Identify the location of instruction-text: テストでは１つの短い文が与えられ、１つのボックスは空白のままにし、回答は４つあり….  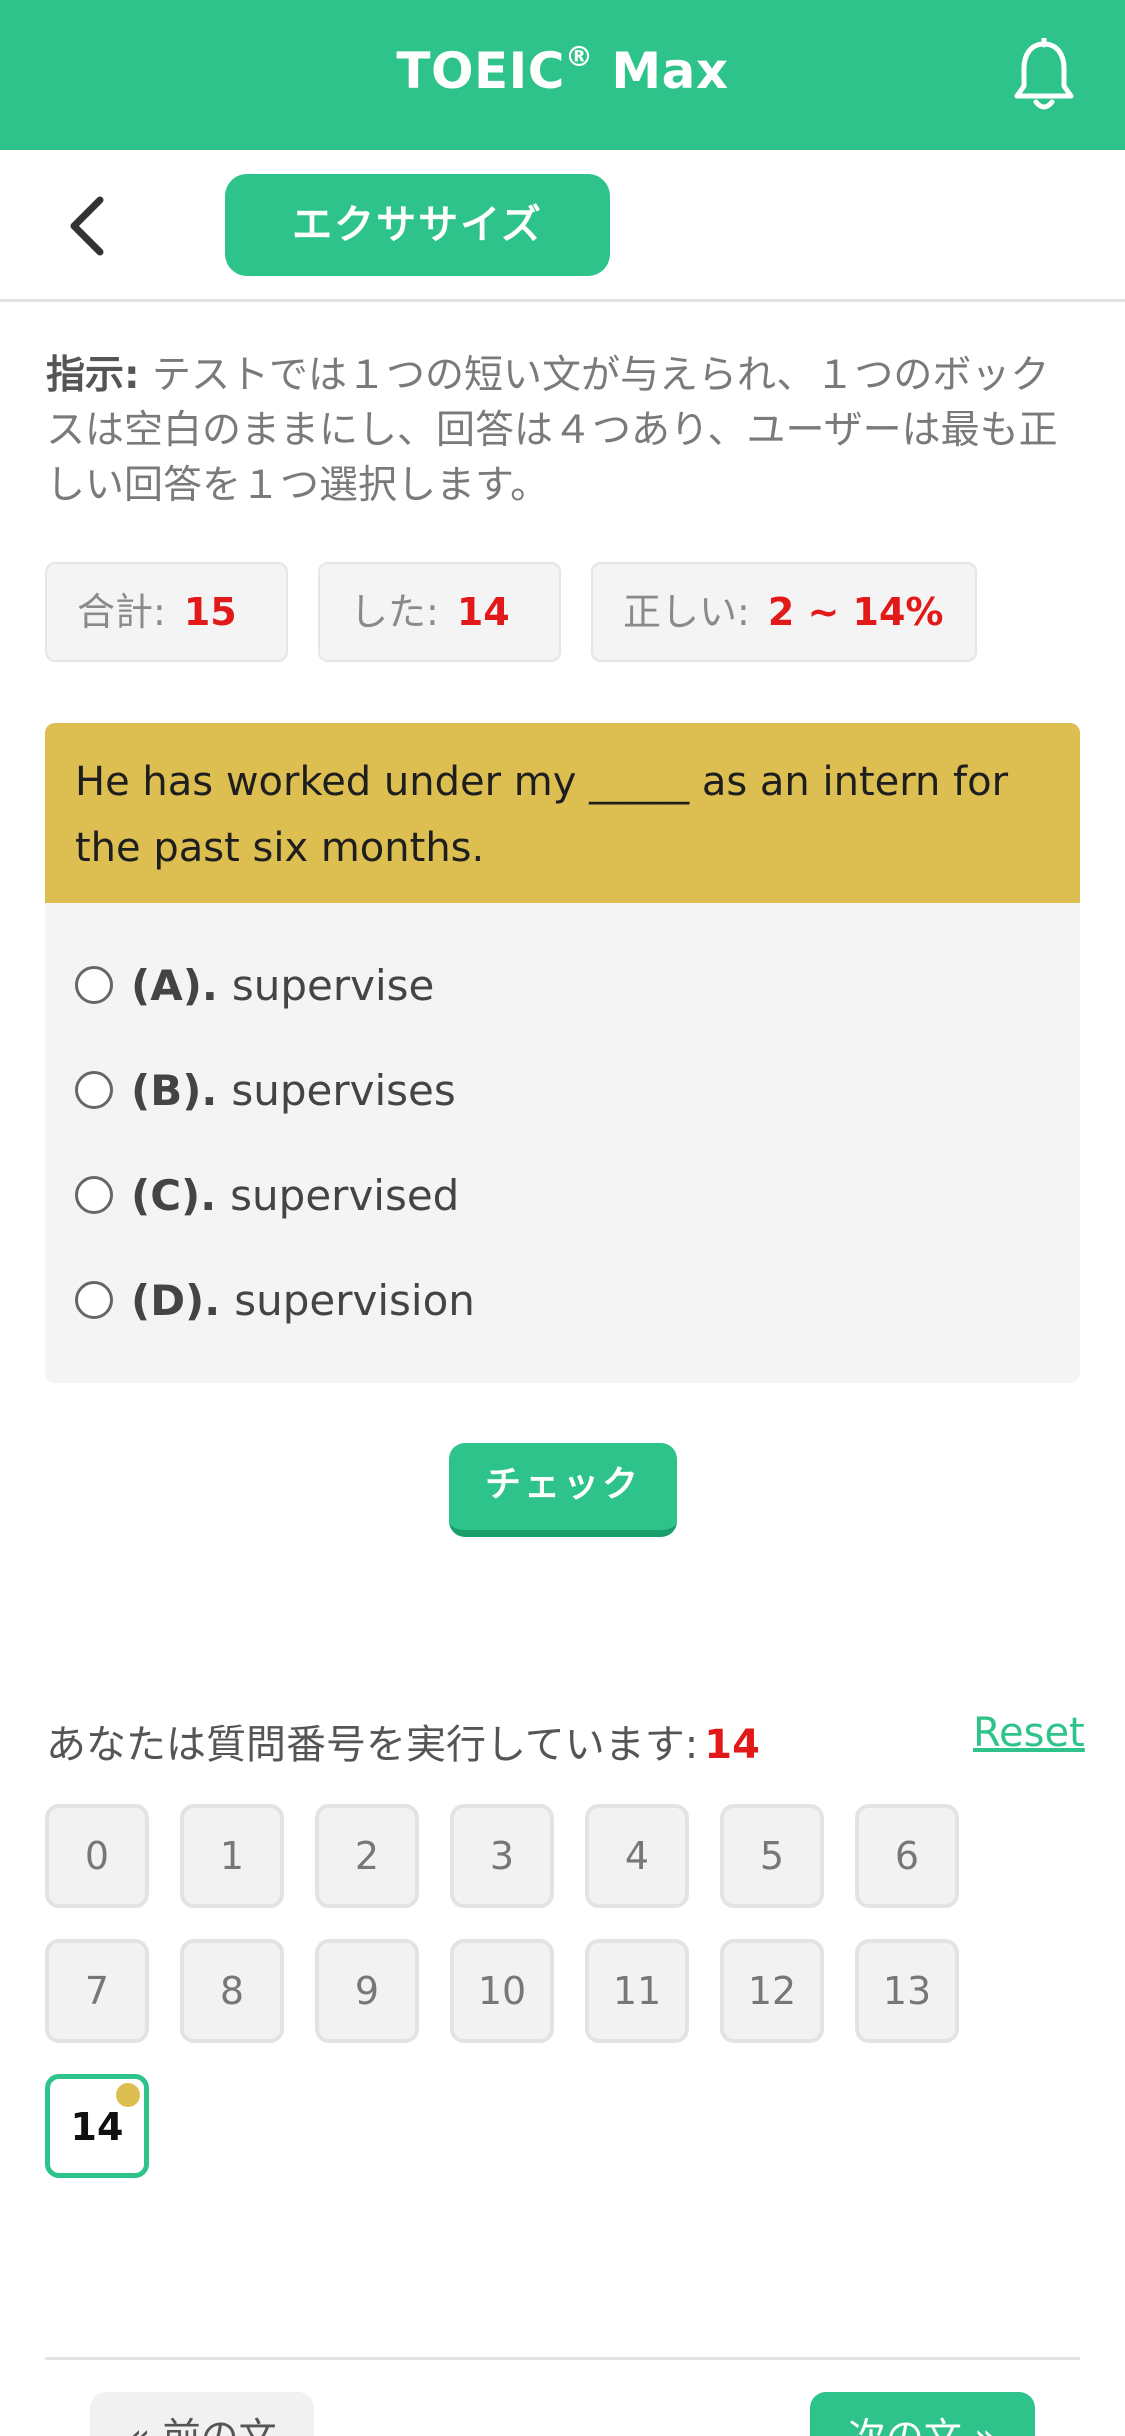
(552, 430).